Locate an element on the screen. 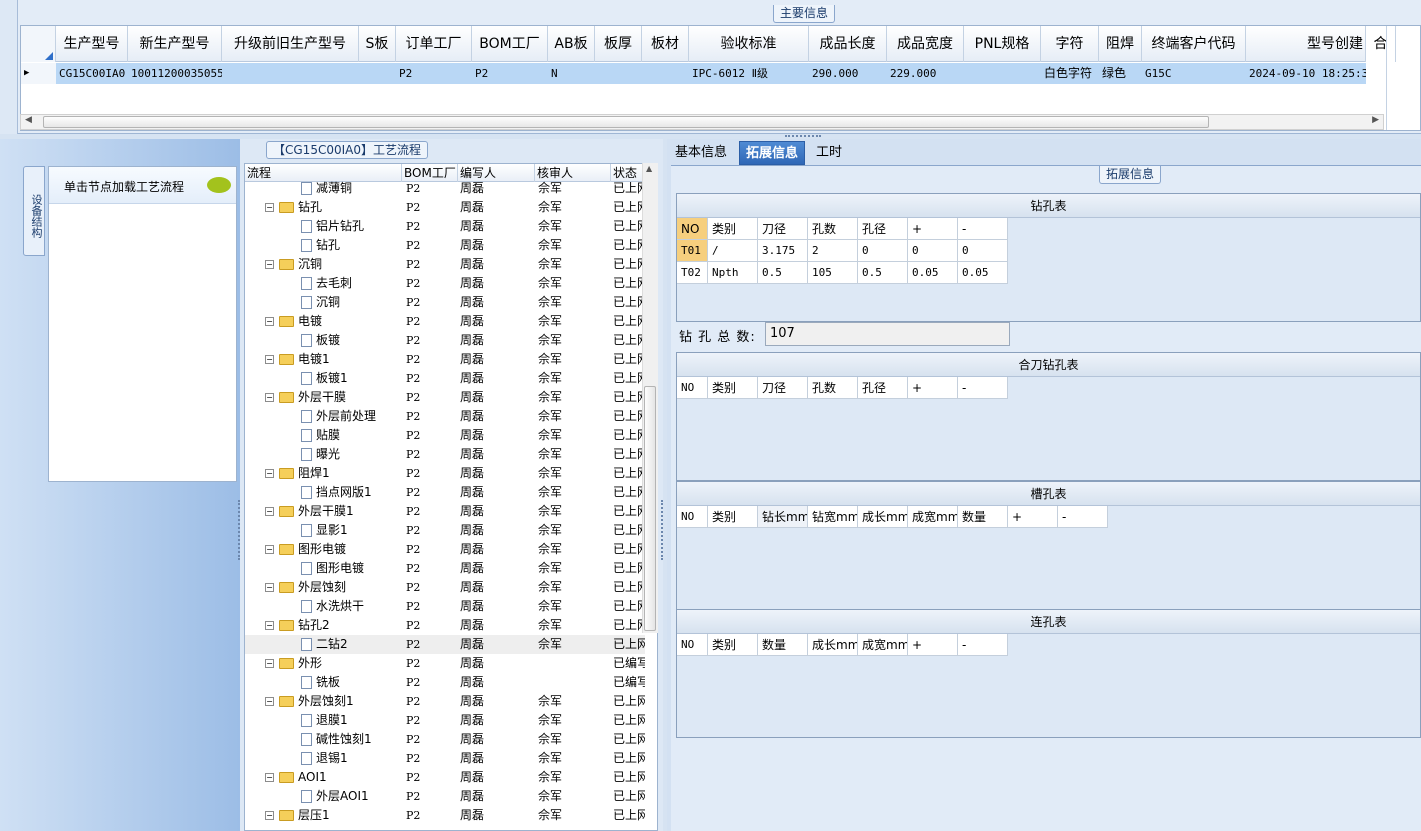 The image size is (1421, 831). splitter-handle is located at coordinates (803, 137).